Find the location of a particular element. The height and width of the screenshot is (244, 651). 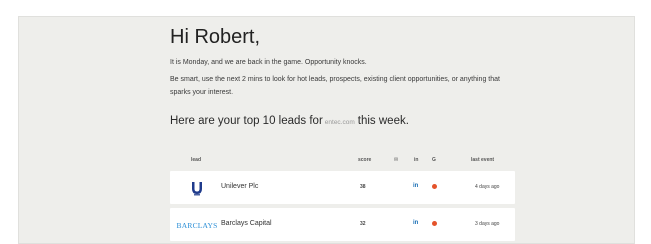

barclays-eagle-icon: BARCLAYS is located at coordinates (197, 225).